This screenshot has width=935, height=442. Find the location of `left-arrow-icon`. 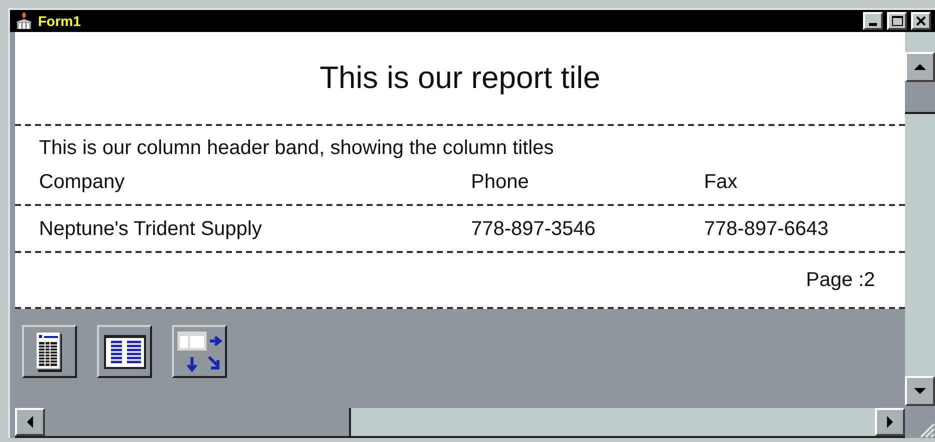

left-arrow-icon is located at coordinates (30, 422).